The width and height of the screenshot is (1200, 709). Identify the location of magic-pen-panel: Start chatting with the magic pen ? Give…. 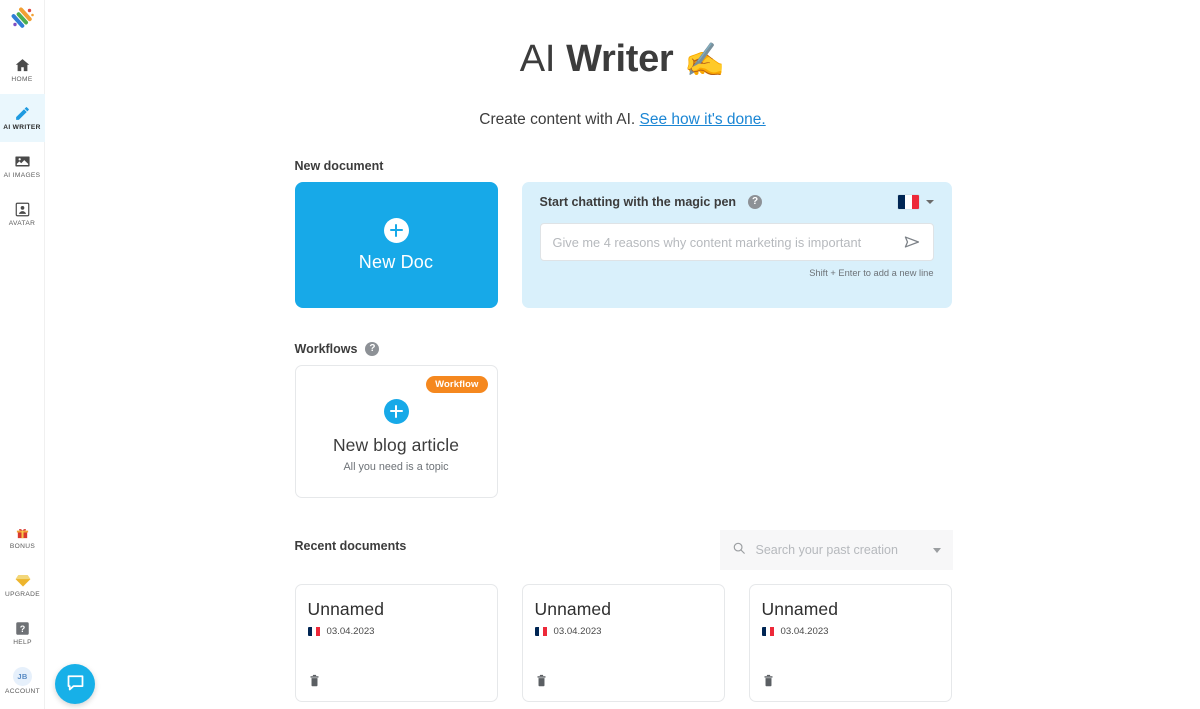
(736, 245).